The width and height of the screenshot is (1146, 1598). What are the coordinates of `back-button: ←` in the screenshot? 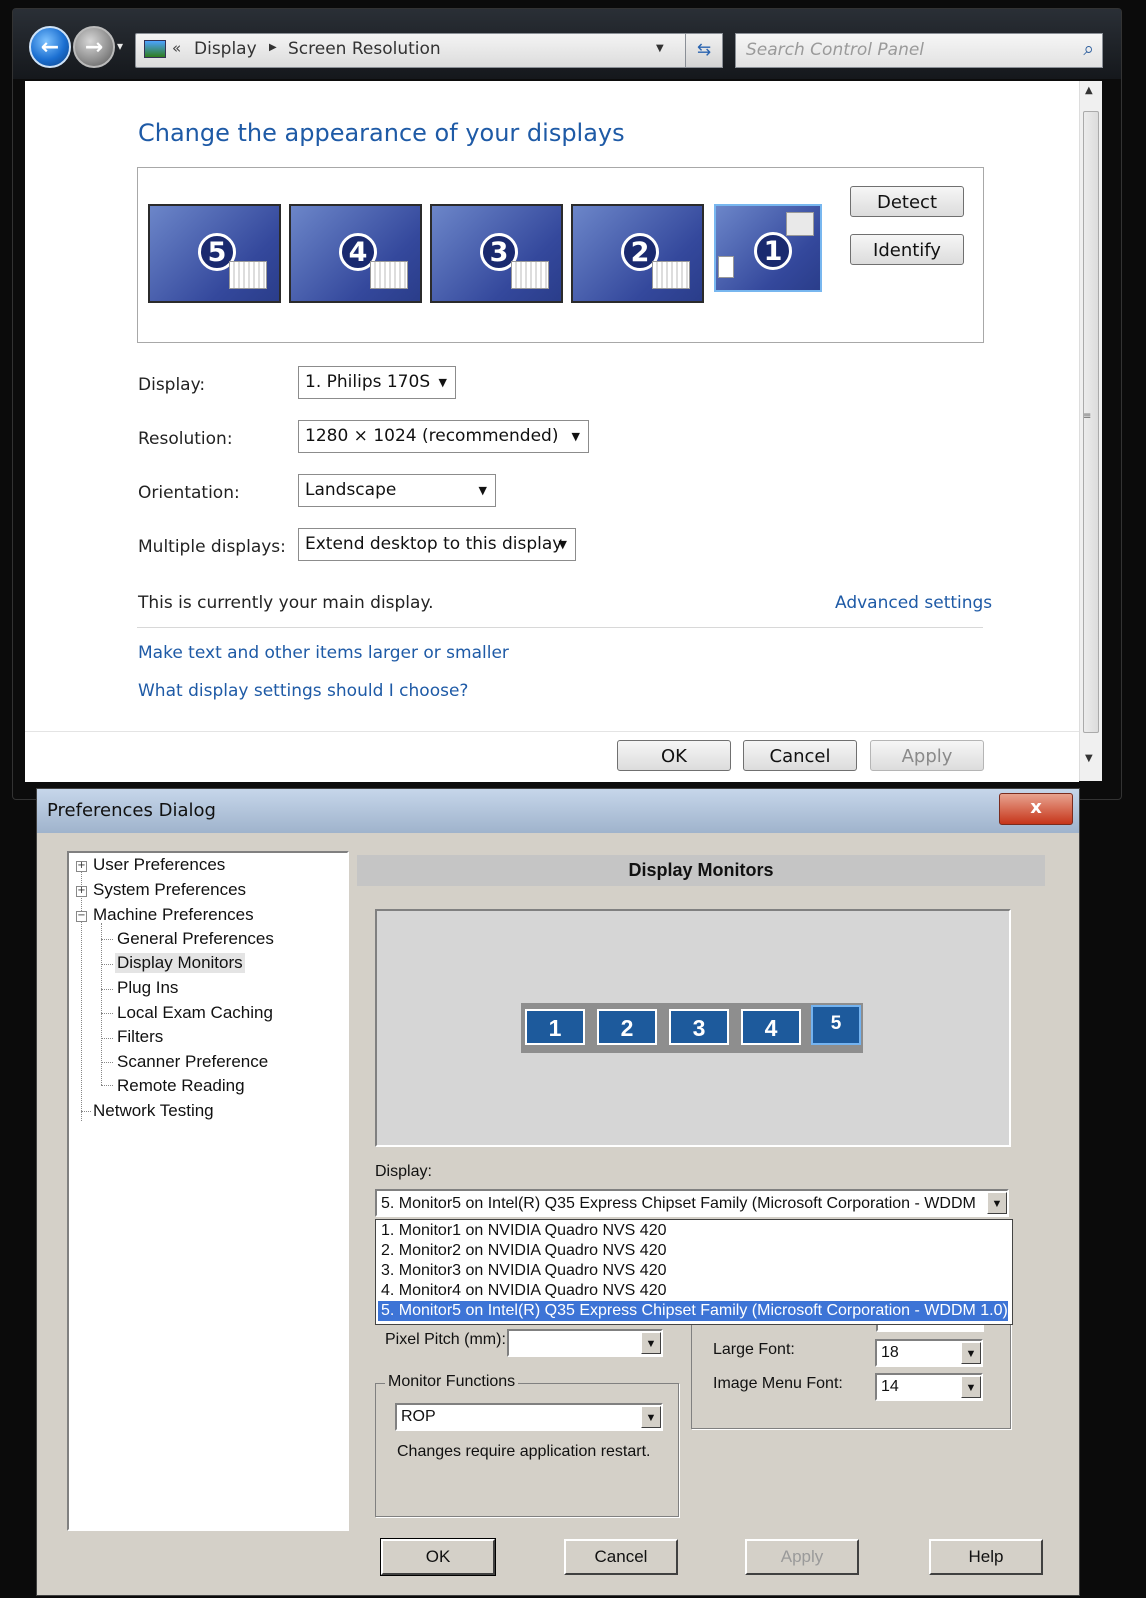 It's located at (50, 47).